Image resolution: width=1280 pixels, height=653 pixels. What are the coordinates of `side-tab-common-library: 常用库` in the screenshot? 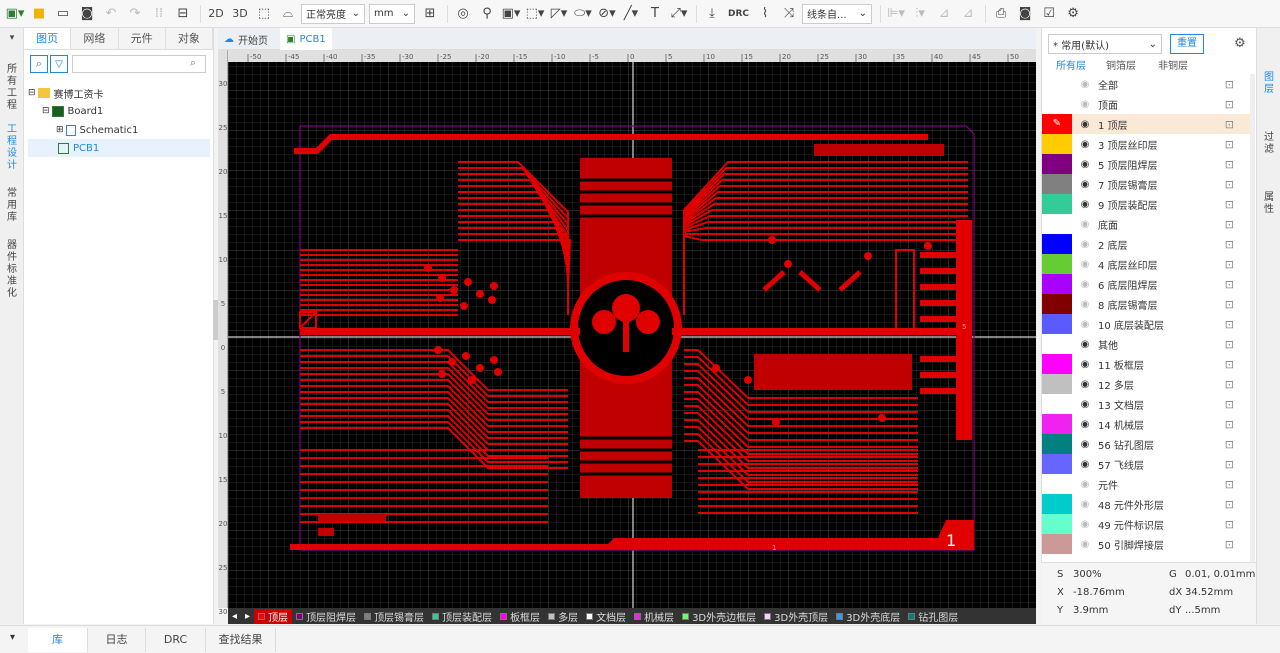 It's located at (12, 206).